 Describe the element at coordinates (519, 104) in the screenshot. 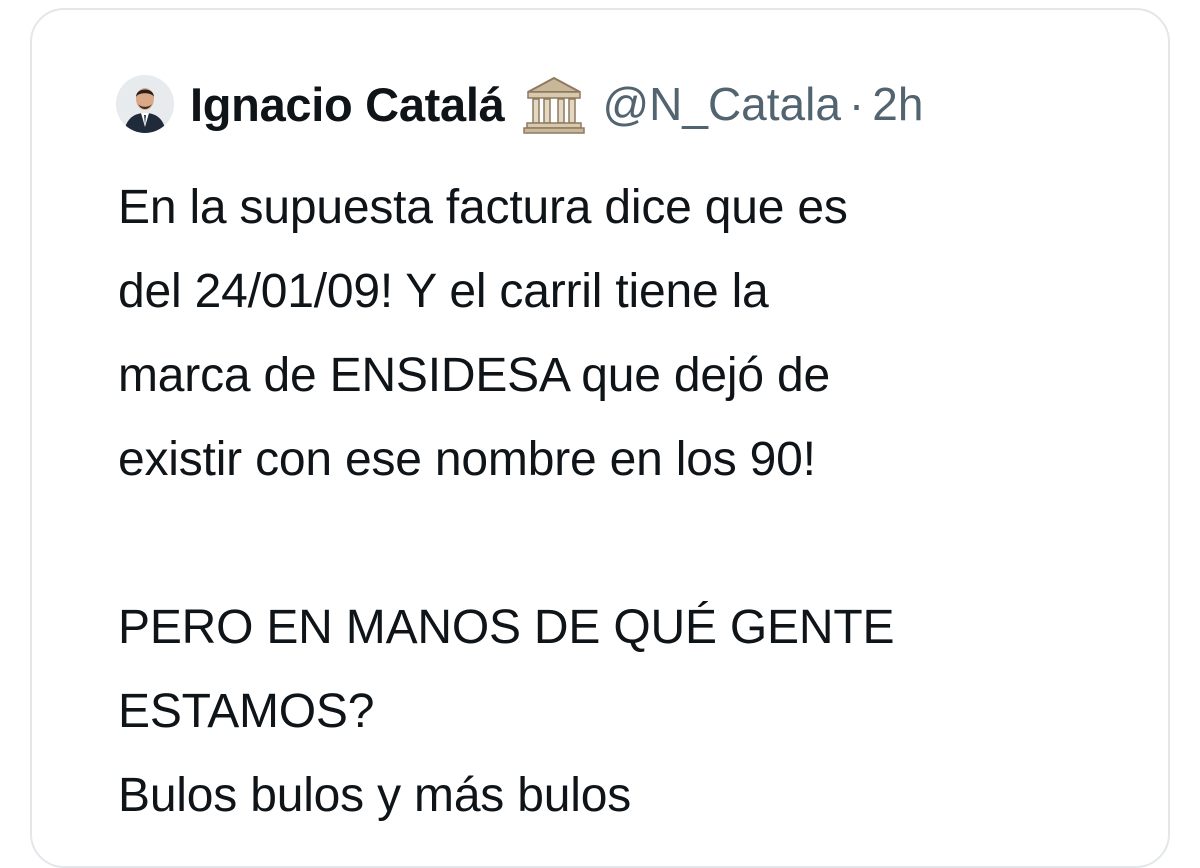

I see `tweet-header: Ignacio Catalá @N_Catala · 2h` at that location.